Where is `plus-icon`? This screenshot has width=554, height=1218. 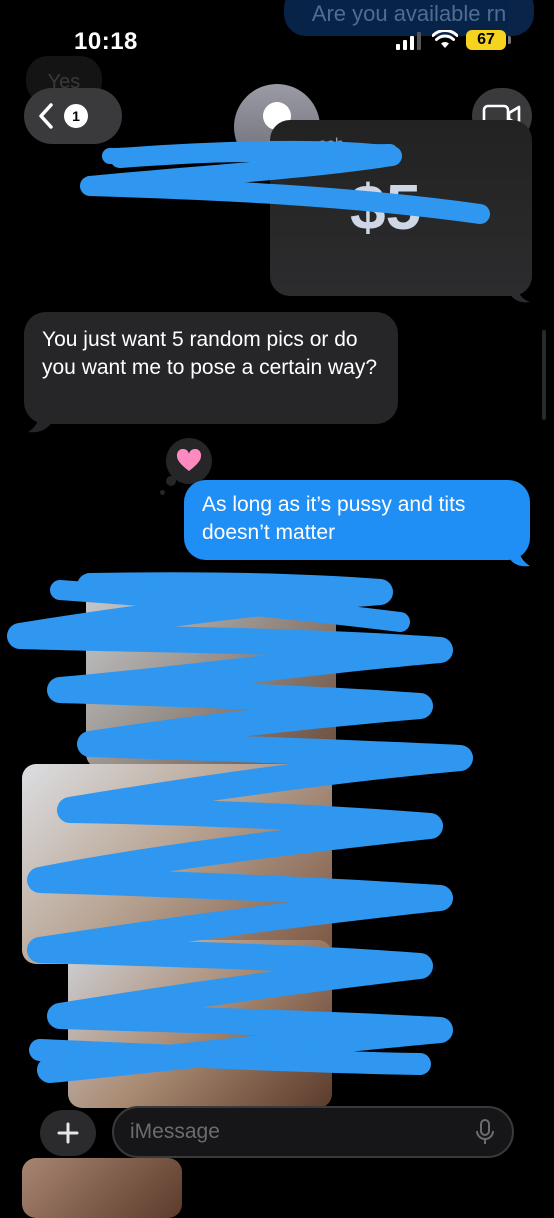
plus-icon is located at coordinates (68, 1133).